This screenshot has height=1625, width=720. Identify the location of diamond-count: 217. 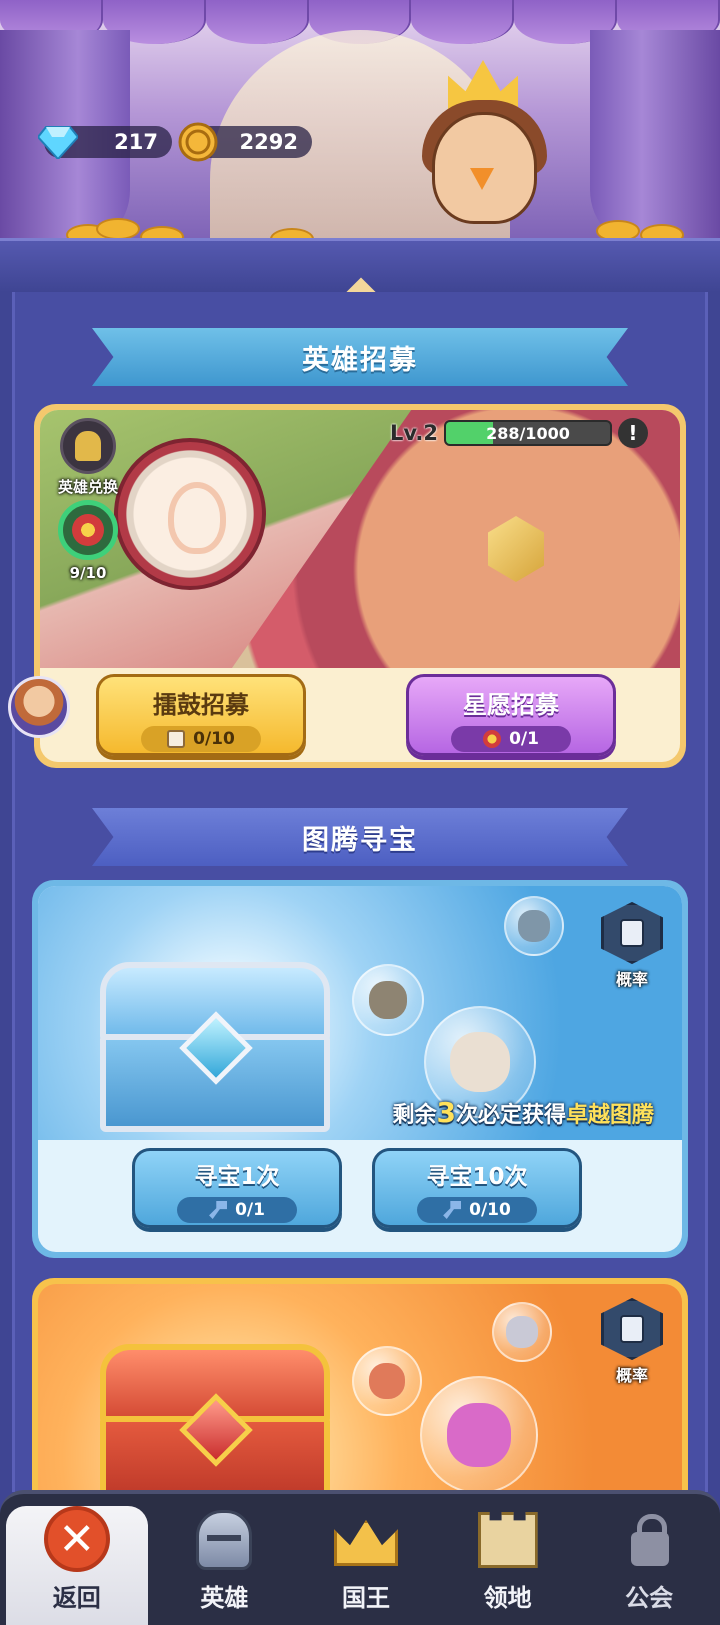
(136, 142).